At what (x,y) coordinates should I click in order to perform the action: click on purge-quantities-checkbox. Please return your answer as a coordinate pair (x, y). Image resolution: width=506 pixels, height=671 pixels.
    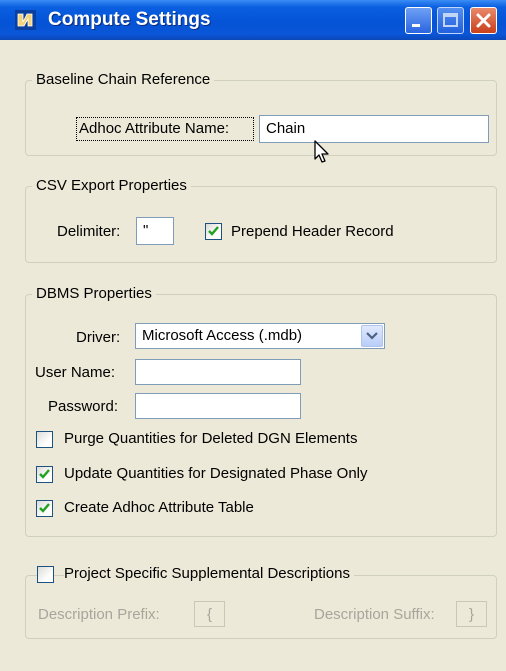
    Looking at the image, I should click on (44, 439).